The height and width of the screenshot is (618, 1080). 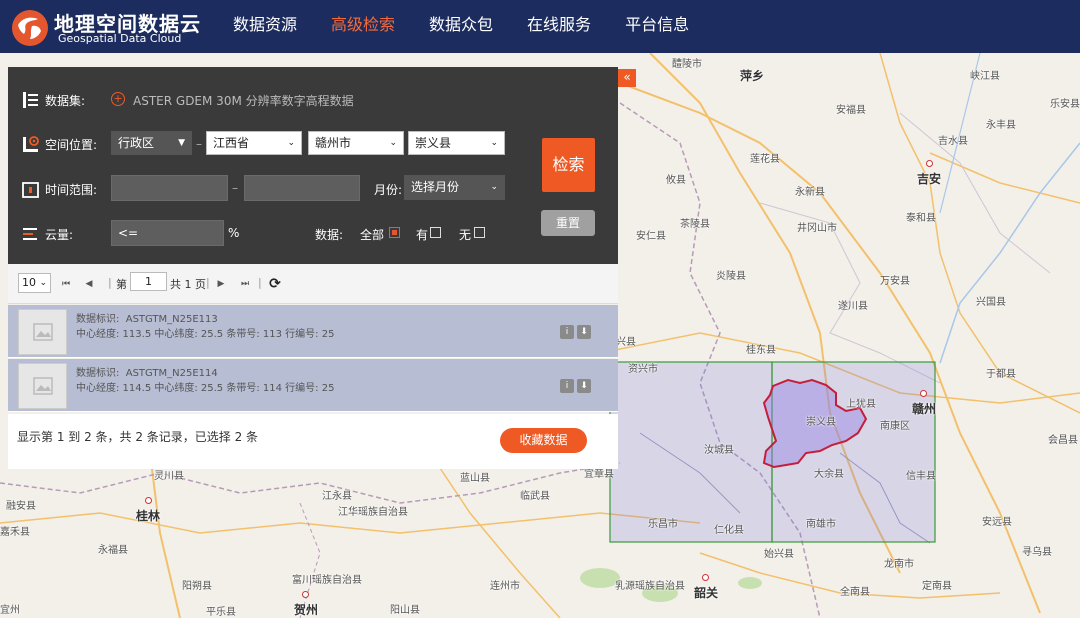 What do you see at coordinates (363, 26) in the screenshot?
I see `nav-advanced-search: 高级检索` at bounding box center [363, 26].